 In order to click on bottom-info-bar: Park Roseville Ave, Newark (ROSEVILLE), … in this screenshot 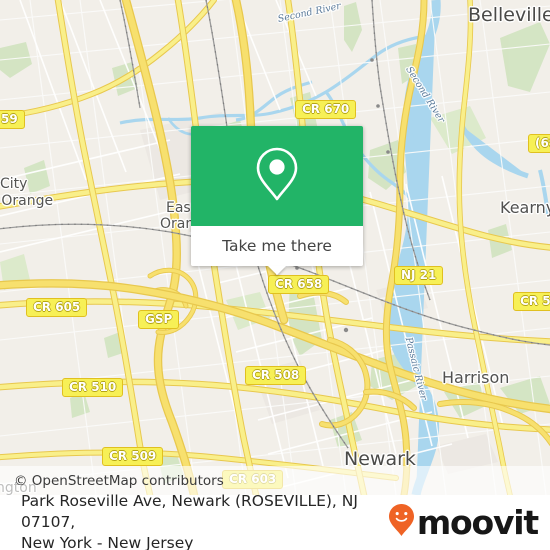, I will do `click(275, 521)`.